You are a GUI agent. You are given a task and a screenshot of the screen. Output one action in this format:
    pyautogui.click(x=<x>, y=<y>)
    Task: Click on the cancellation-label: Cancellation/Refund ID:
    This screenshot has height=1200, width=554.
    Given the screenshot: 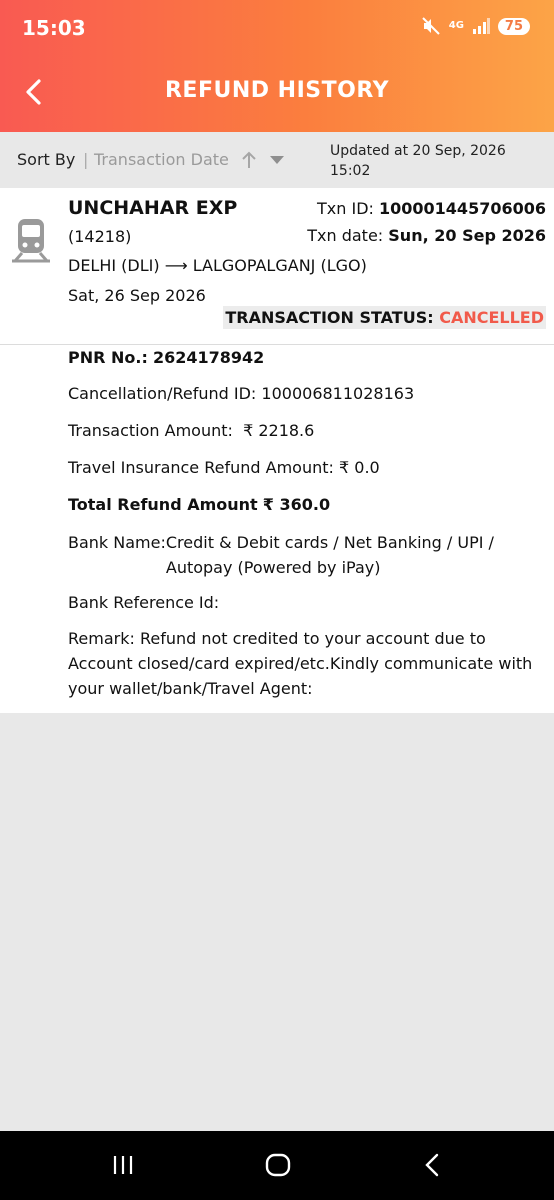 What is the action you would take?
    pyautogui.click(x=162, y=393)
    